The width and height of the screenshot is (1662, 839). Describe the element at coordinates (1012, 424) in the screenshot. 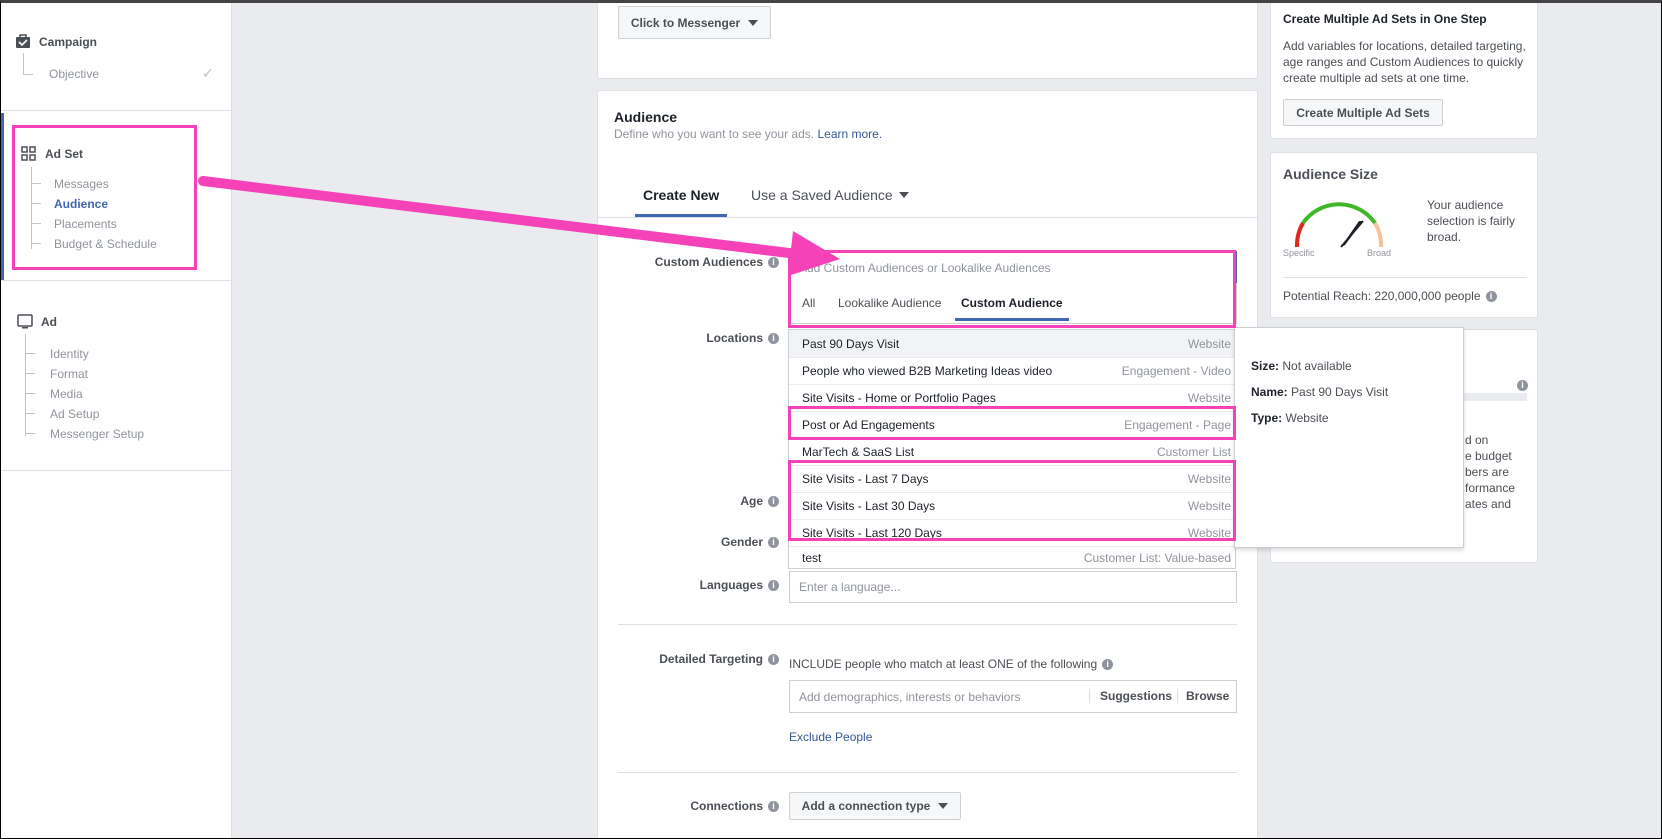

I see `audience-option: Post or Ad Engagements Engagement - Page` at that location.